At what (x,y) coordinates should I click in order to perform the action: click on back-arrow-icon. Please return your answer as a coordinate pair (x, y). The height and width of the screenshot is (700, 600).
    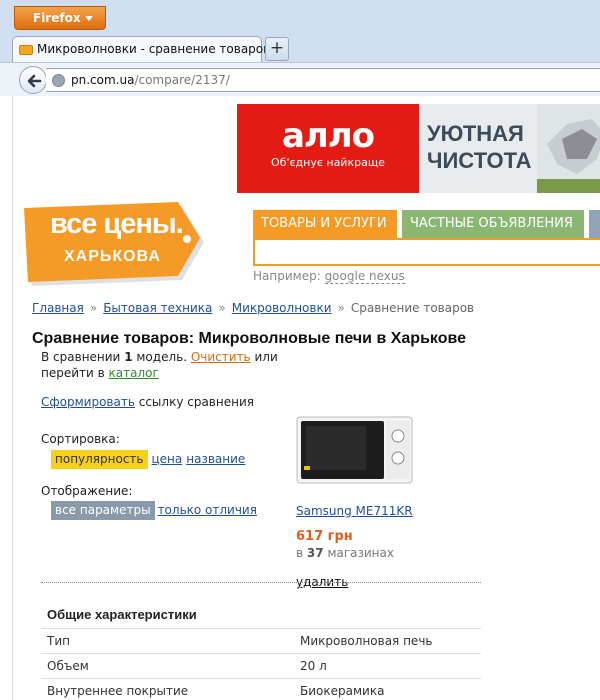
    Looking at the image, I should click on (34, 81).